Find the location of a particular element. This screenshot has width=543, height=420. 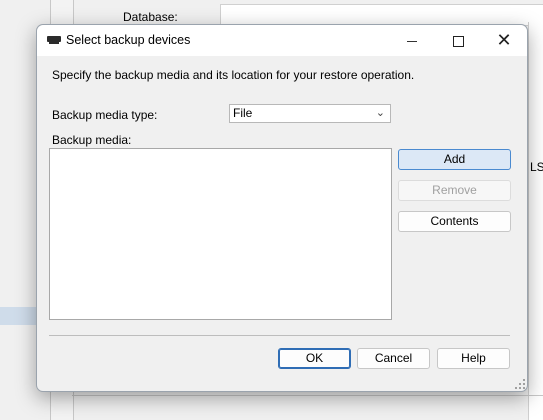

maximize-icon is located at coordinates (458, 41).